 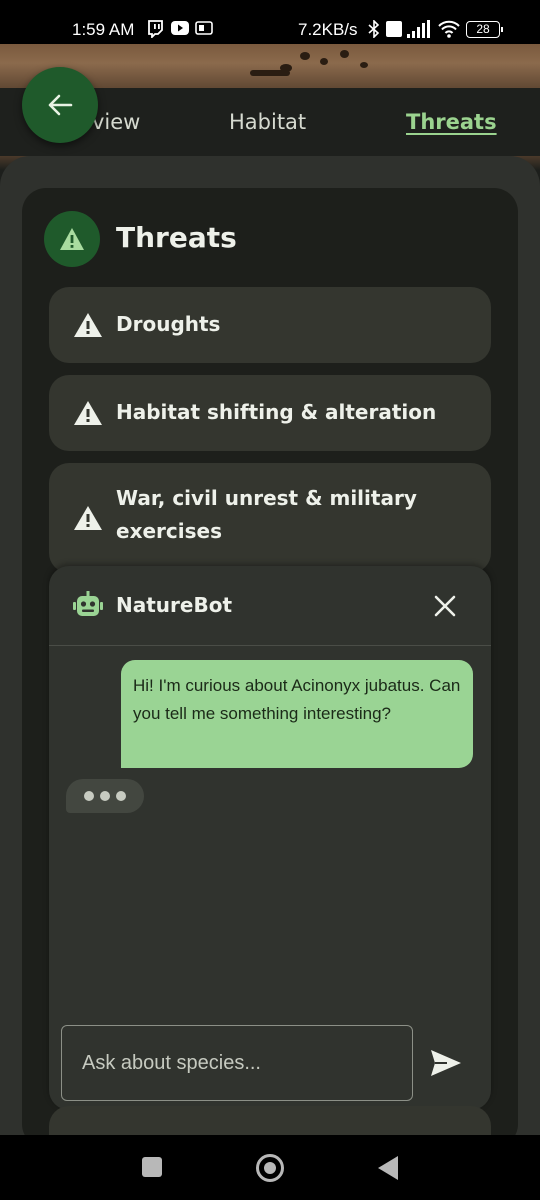 I want to click on threats-header-icon, so click(x=72, y=239).